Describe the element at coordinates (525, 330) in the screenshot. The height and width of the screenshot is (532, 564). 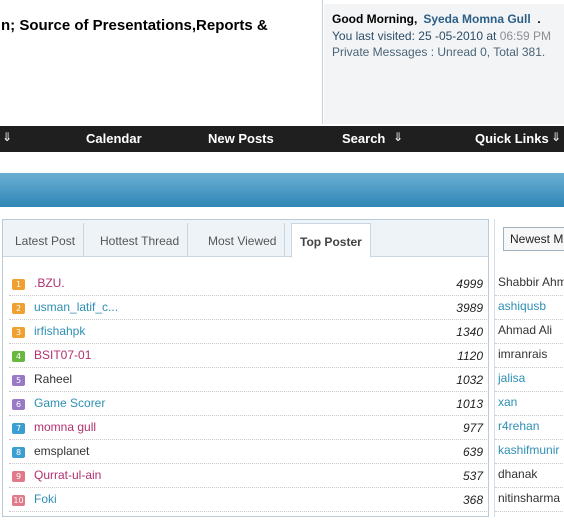
I see `member-name-link: Ahmad Ali` at that location.